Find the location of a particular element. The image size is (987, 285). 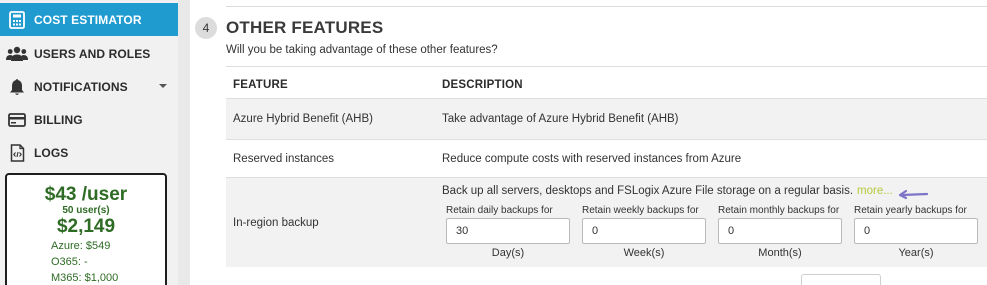

sidebar-item-label: NOTIFICATIONS is located at coordinates (81, 86).